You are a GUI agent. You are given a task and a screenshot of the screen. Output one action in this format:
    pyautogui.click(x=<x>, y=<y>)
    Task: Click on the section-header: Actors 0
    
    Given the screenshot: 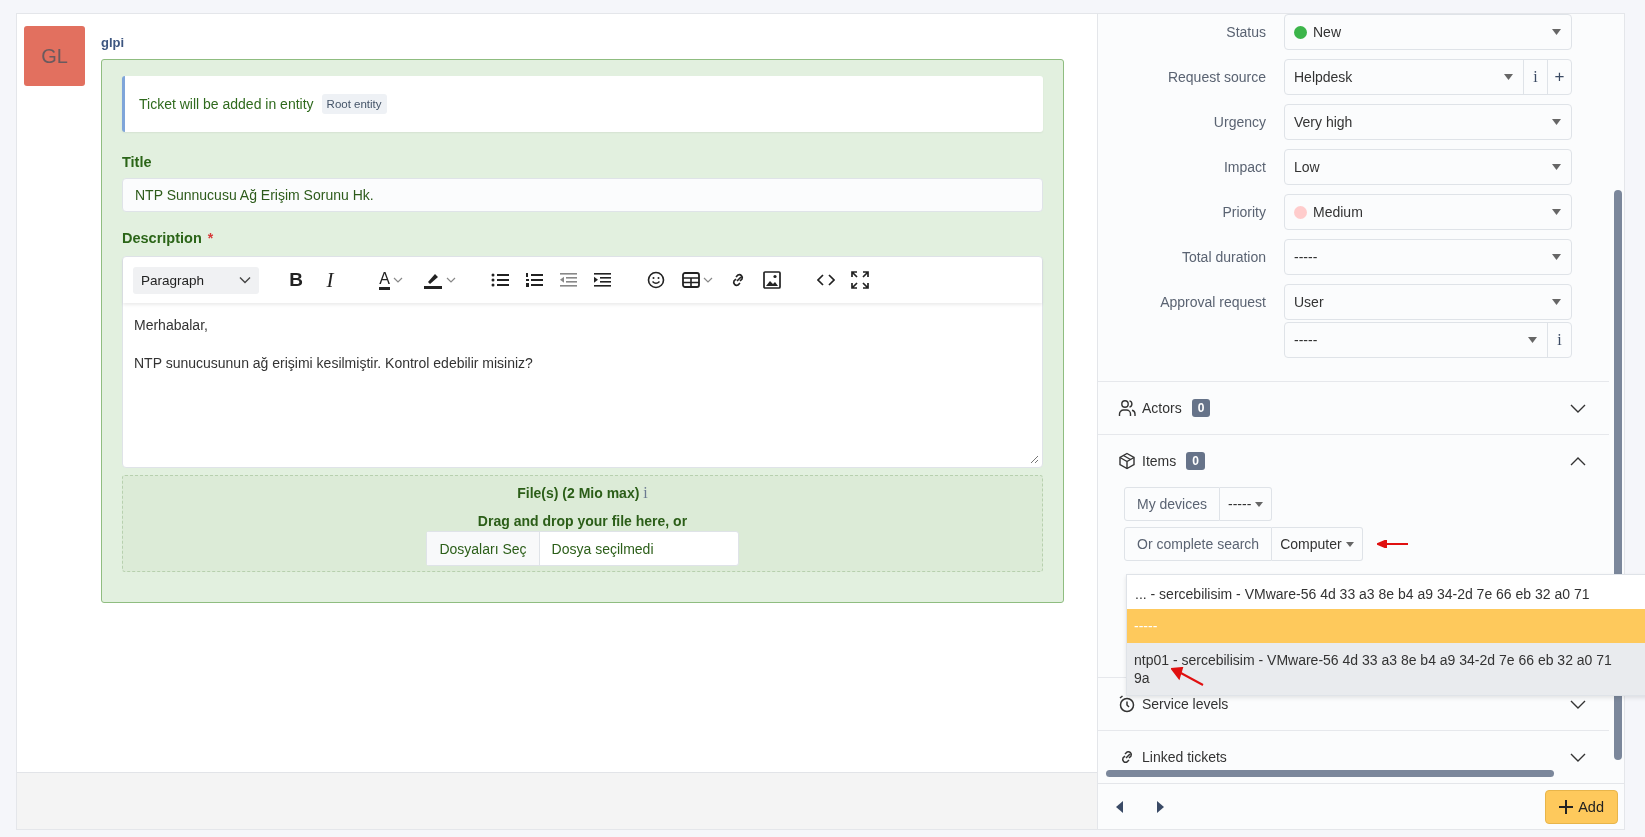 What is the action you would take?
    pyautogui.click(x=1353, y=407)
    